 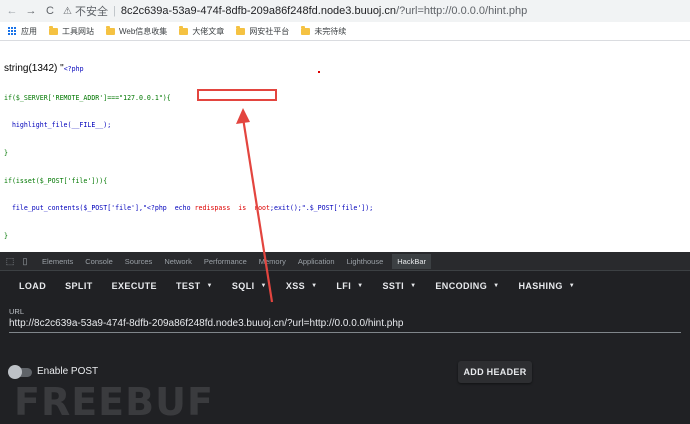 I want to click on url-path: /?url=http://0.0.0.0/hint.php, so click(x=462, y=11).